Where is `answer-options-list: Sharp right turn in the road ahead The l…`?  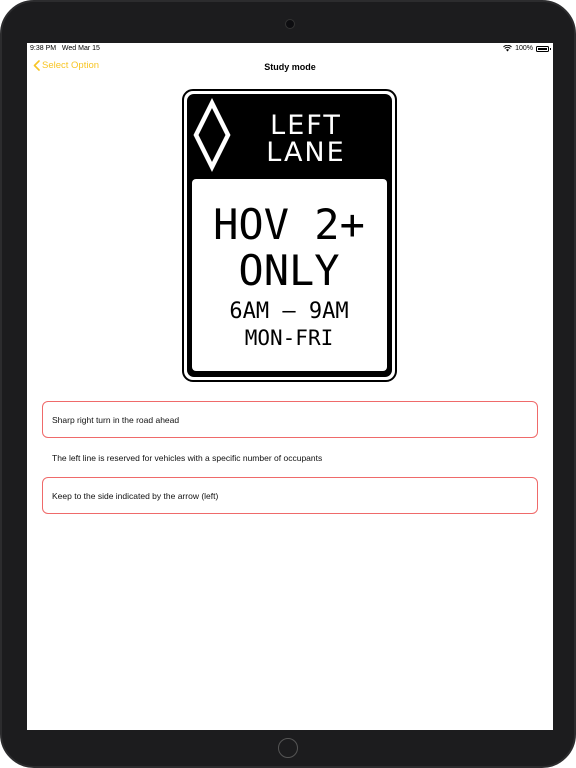
answer-options-list: Sharp right turn in the road ahead The l… is located at coordinates (290, 458).